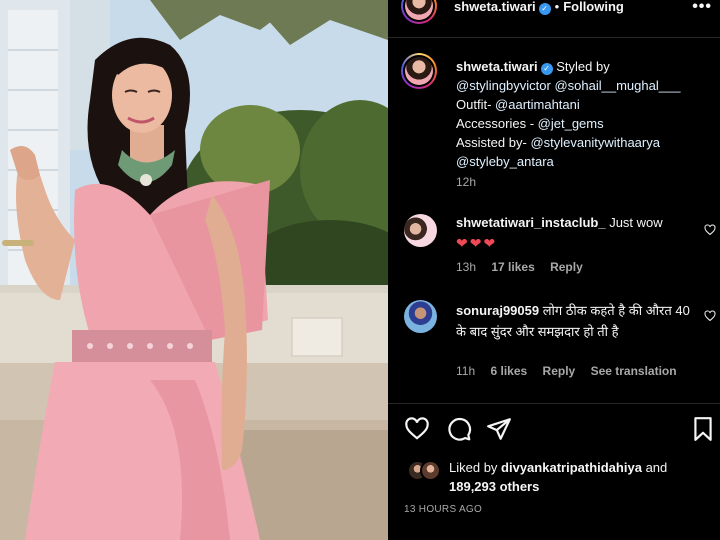 Image resolution: width=720 pixels, height=540 pixels. I want to click on author-row: shweta.tiwari ✓ • Following, so click(539, 7).